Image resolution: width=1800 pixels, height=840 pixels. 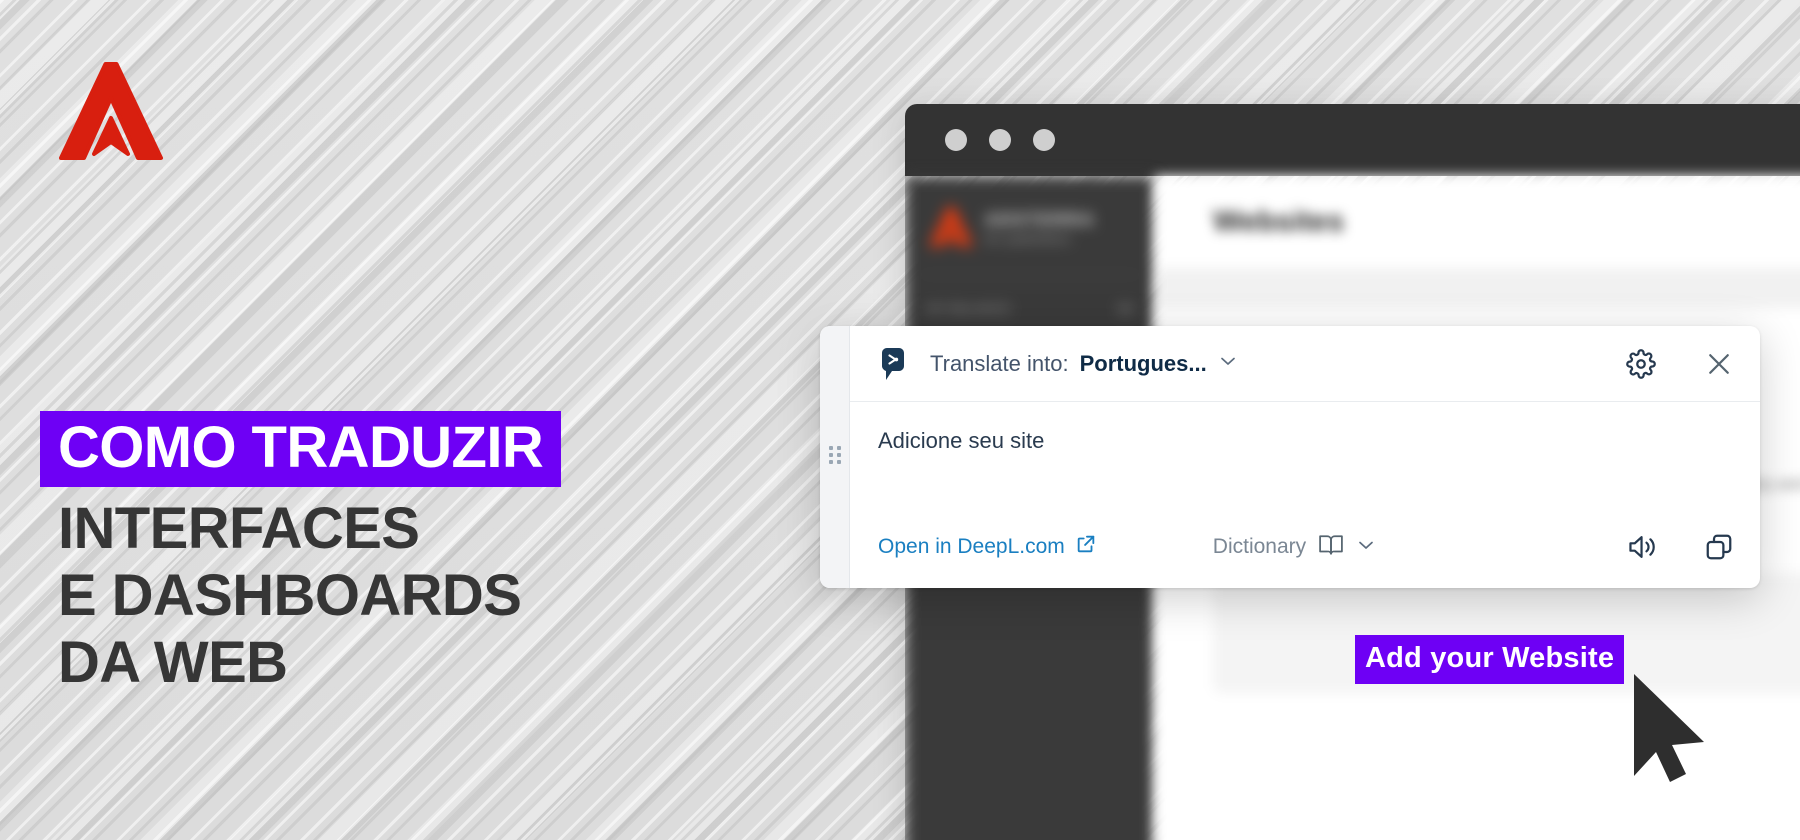 I want to click on popup-drag-handle, so click(x=835, y=457).